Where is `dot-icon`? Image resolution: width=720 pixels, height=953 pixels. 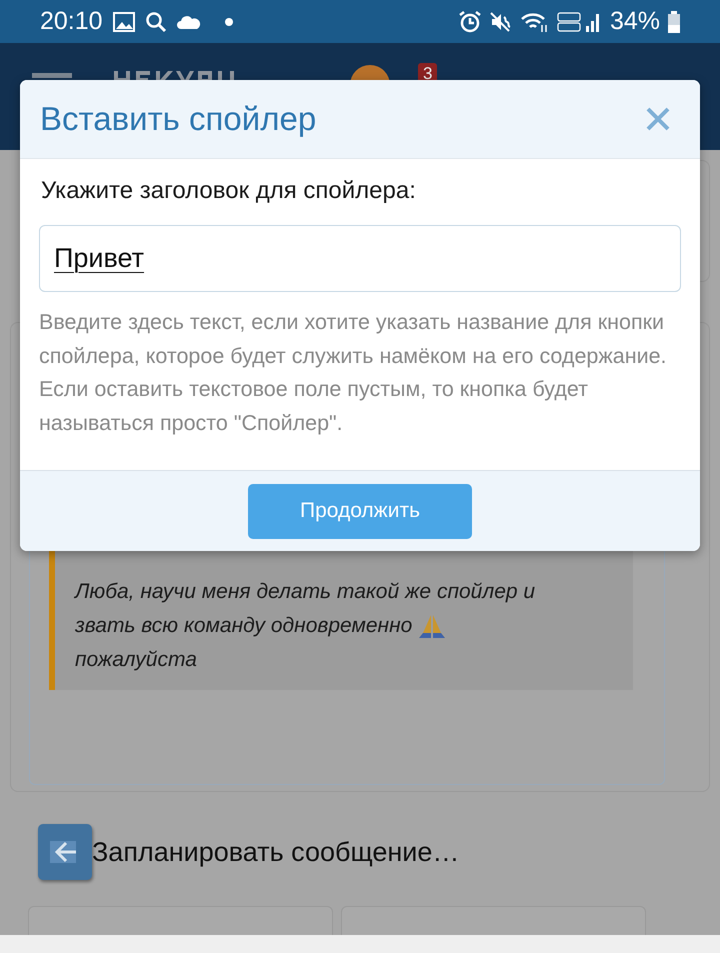
dot-icon is located at coordinates (228, 22).